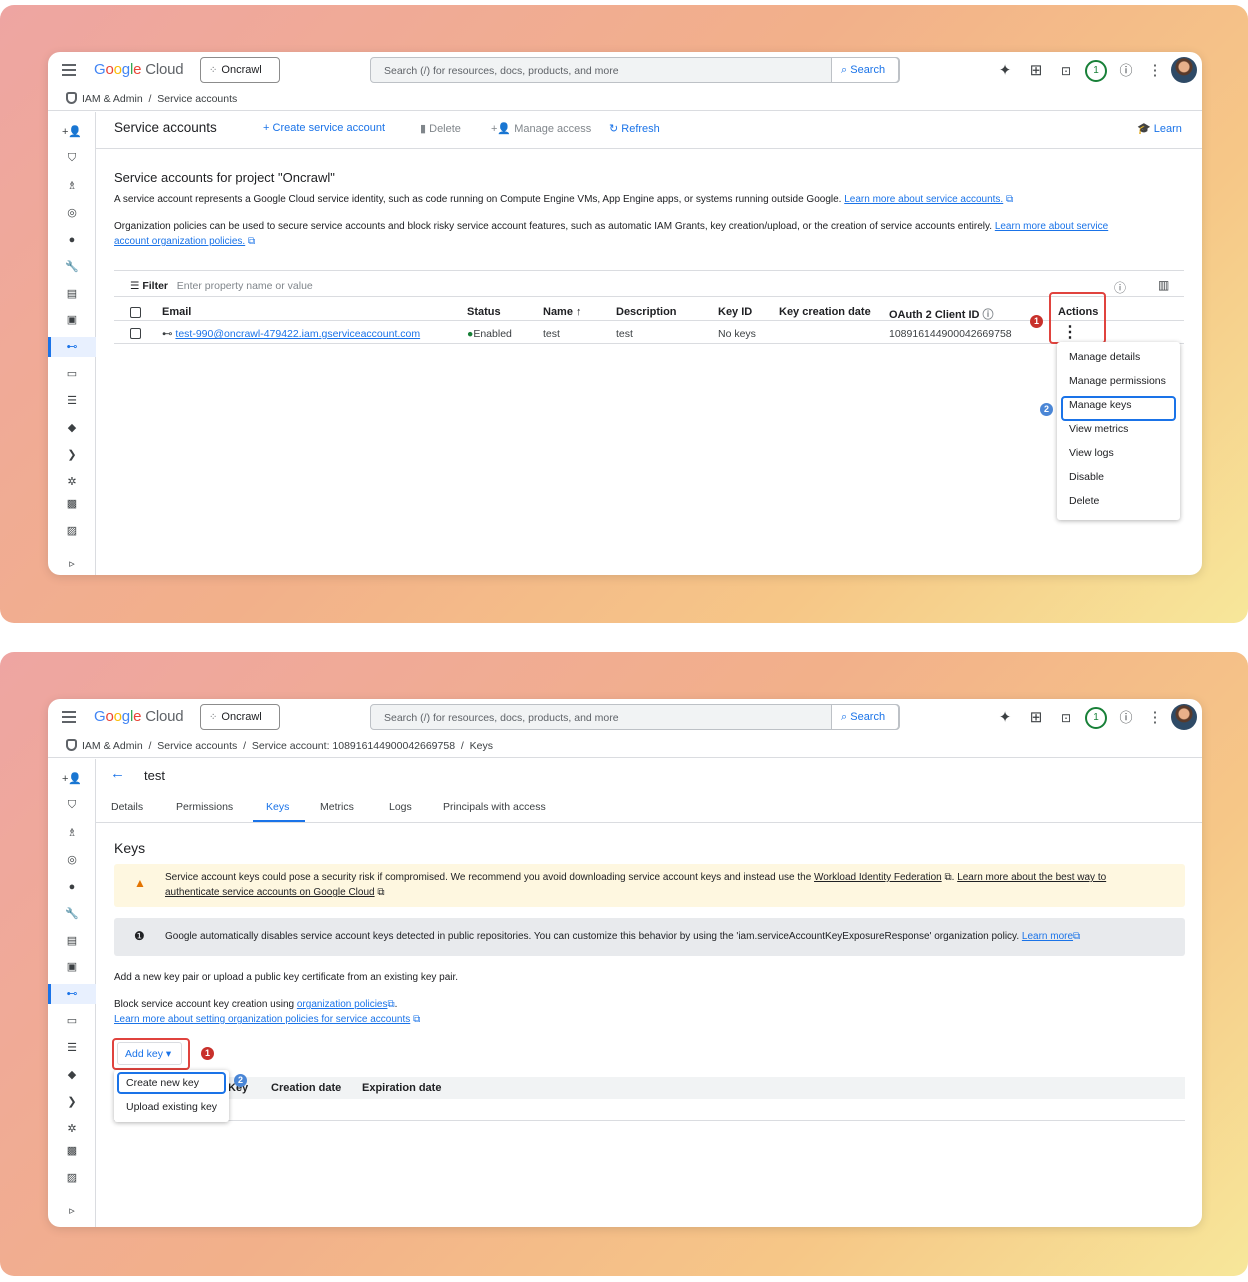 This screenshot has height=1282, width=1248. What do you see at coordinates (1031, 877) in the screenshot?
I see `best-way-link: Learn more about the best way to` at bounding box center [1031, 877].